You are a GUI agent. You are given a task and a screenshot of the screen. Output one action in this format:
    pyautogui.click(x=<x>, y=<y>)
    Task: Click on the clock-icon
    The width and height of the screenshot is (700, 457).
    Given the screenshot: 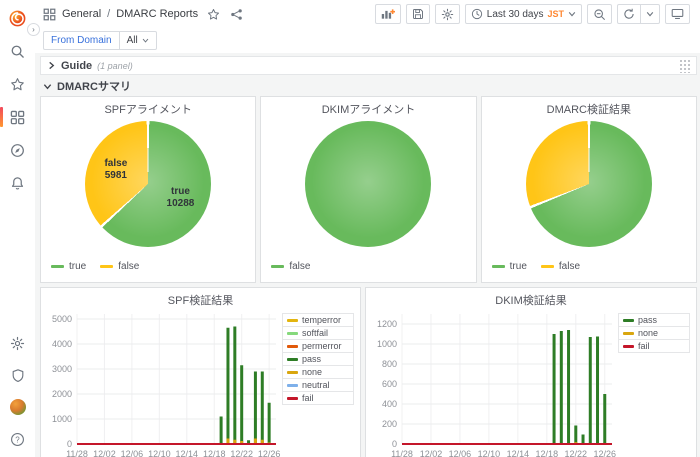 What is the action you would take?
    pyautogui.click(x=477, y=14)
    